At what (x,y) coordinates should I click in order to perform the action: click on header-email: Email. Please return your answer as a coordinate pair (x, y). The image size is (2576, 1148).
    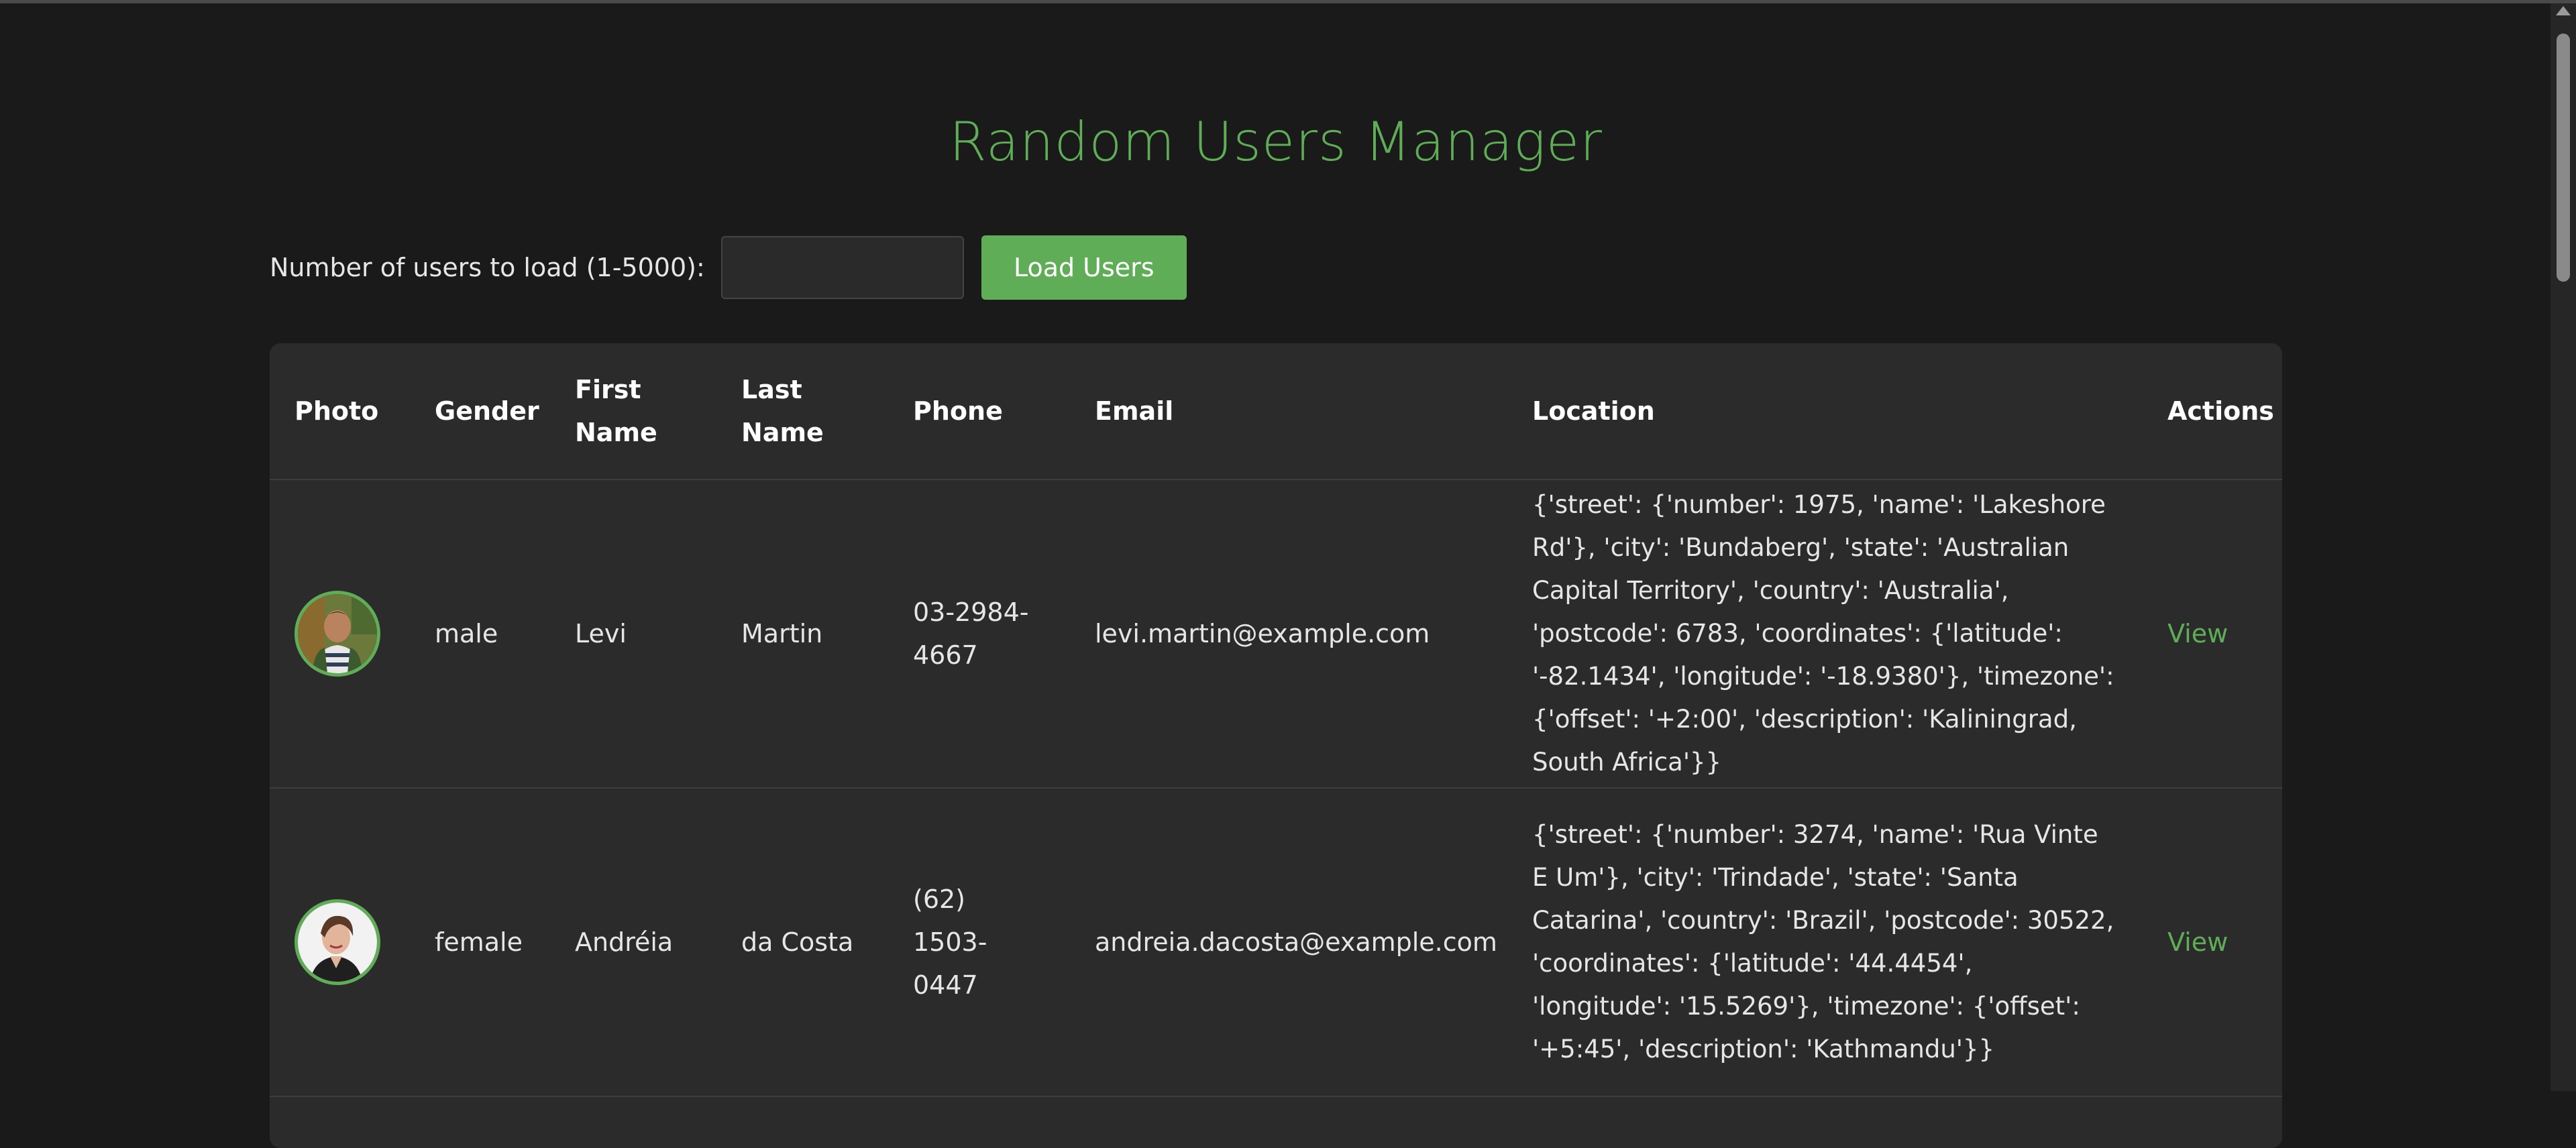
    Looking at the image, I should click on (1288, 411).